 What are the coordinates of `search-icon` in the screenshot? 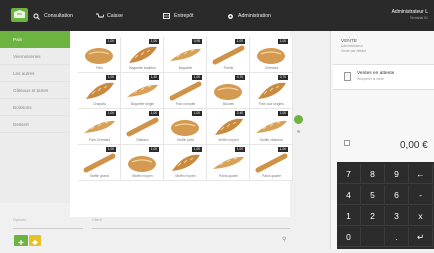 It's located at (36, 16).